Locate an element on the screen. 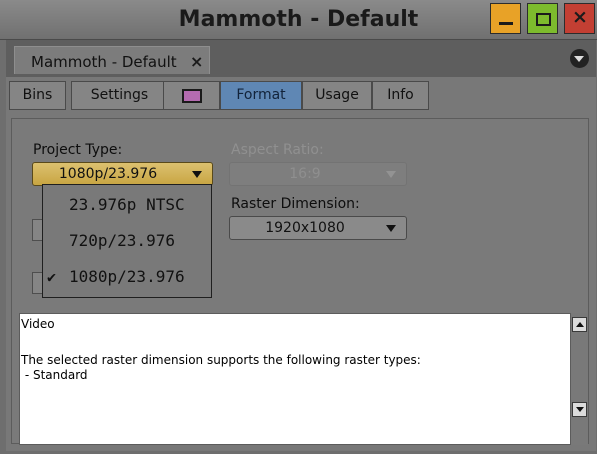  tab-project: Mammoth - Default × is located at coordinates (112, 60).